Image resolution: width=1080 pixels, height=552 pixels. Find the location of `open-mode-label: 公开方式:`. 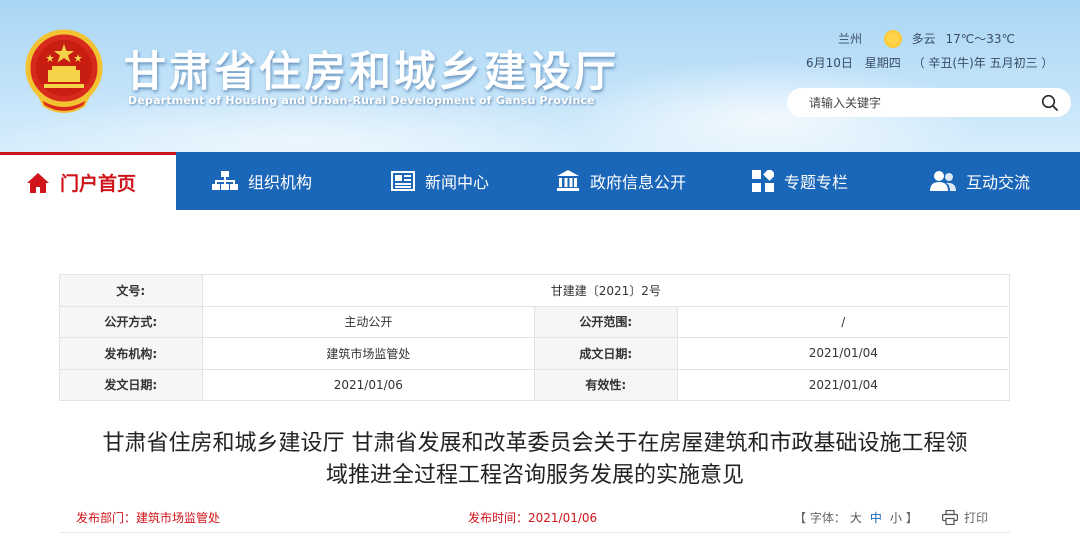

open-mode-label: 公开方式: is located at coordinates (131, 321).